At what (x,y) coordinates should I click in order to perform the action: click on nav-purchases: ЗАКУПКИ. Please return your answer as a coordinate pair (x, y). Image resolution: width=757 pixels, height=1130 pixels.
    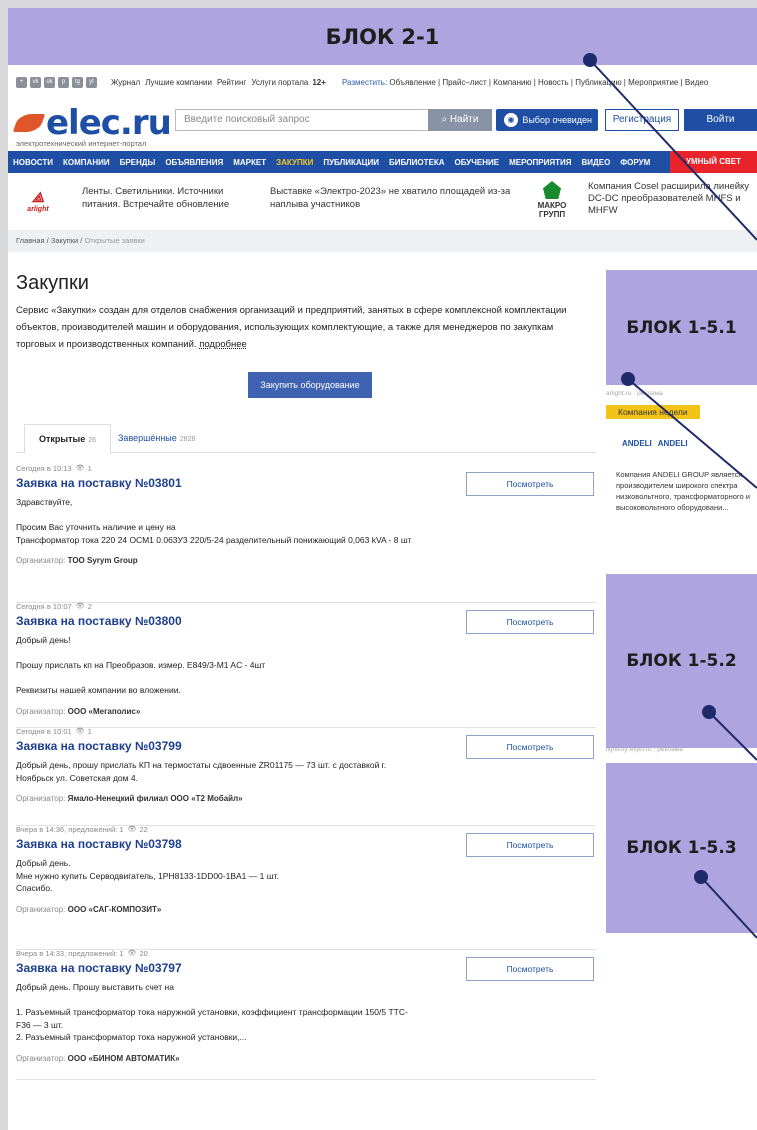
    Looking at the image, I should click on (294, 162).